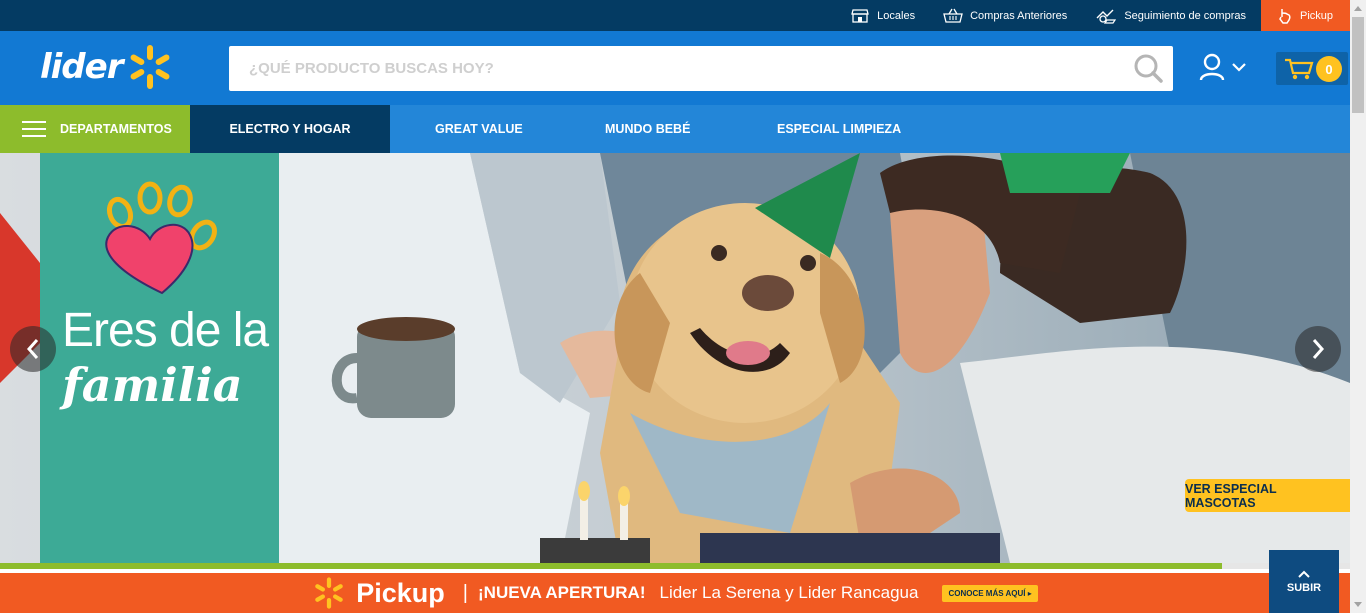  What do you see at coordinates (896, 15) in the screenshot?
I see `locales-label: Locales` at bounding box center [896, 15].